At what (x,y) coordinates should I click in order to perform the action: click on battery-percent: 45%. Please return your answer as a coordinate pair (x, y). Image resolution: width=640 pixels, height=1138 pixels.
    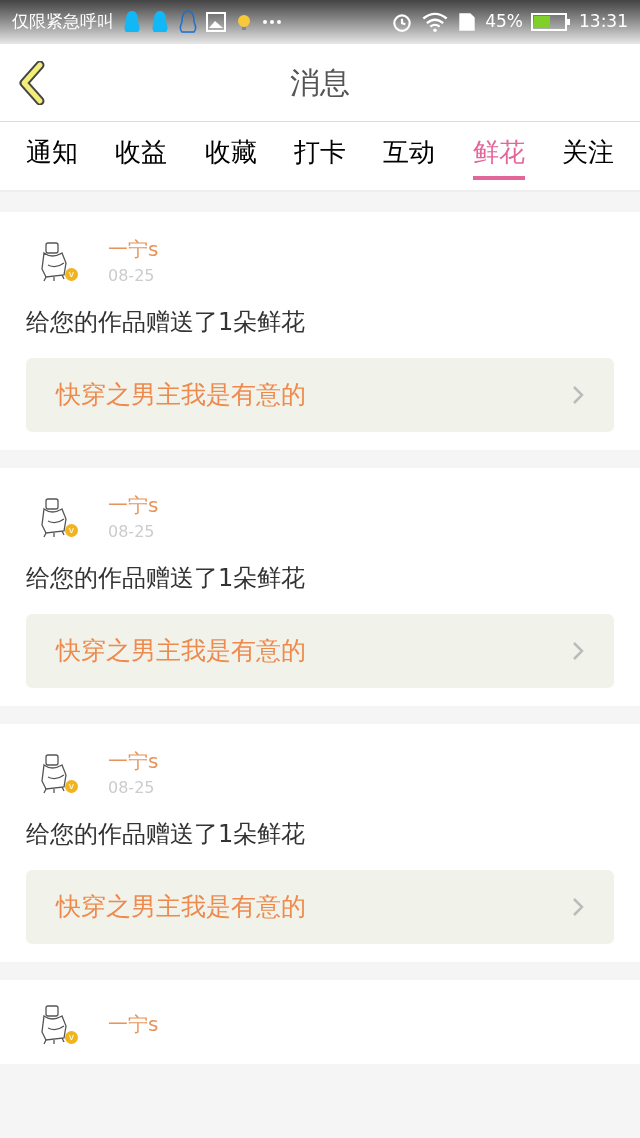
    Looking at the image, I should click on (504, 22).